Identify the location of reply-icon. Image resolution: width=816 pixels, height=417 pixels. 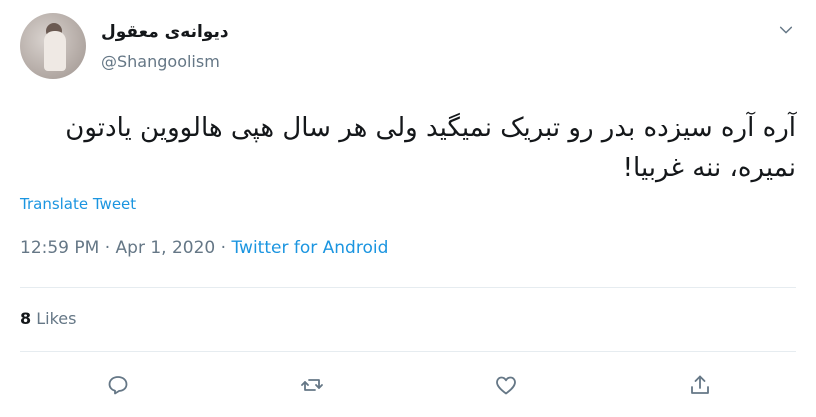
(118, 385).